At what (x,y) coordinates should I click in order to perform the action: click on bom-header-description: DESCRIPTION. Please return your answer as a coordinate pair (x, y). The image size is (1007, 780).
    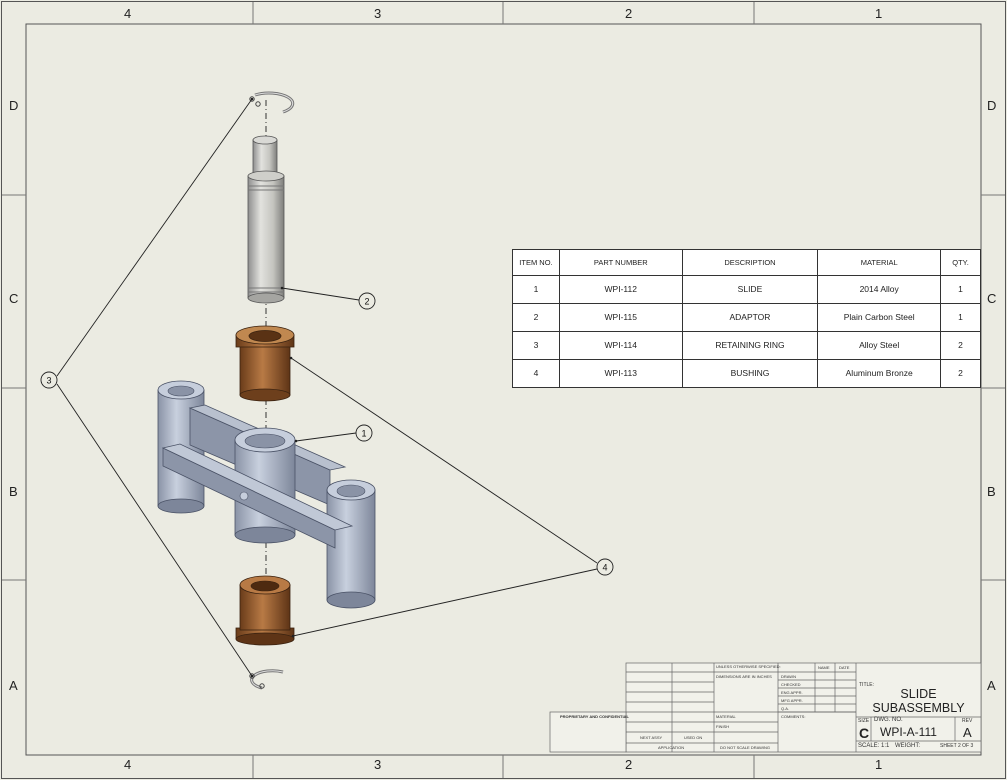
    Looking at the image, I should click on (750, 262).